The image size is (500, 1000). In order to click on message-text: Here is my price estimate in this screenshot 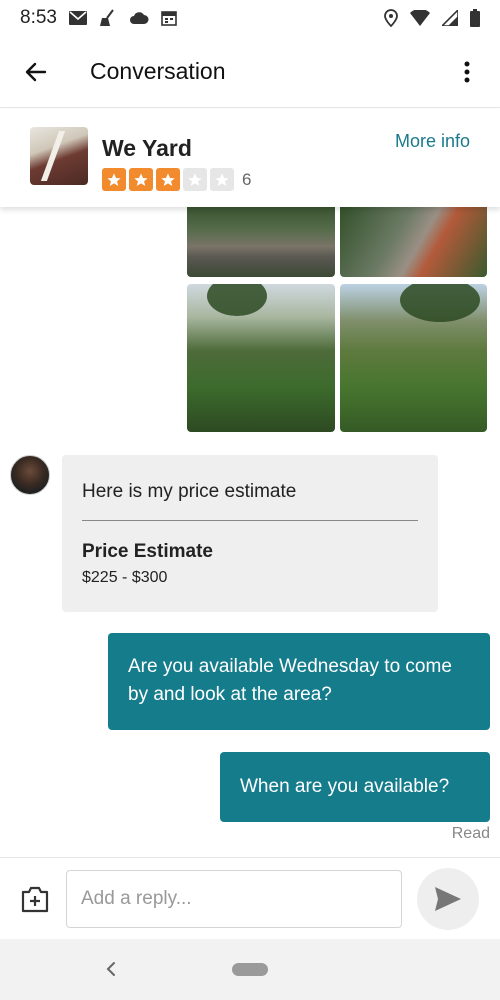, I will do `click(189, 491)`.